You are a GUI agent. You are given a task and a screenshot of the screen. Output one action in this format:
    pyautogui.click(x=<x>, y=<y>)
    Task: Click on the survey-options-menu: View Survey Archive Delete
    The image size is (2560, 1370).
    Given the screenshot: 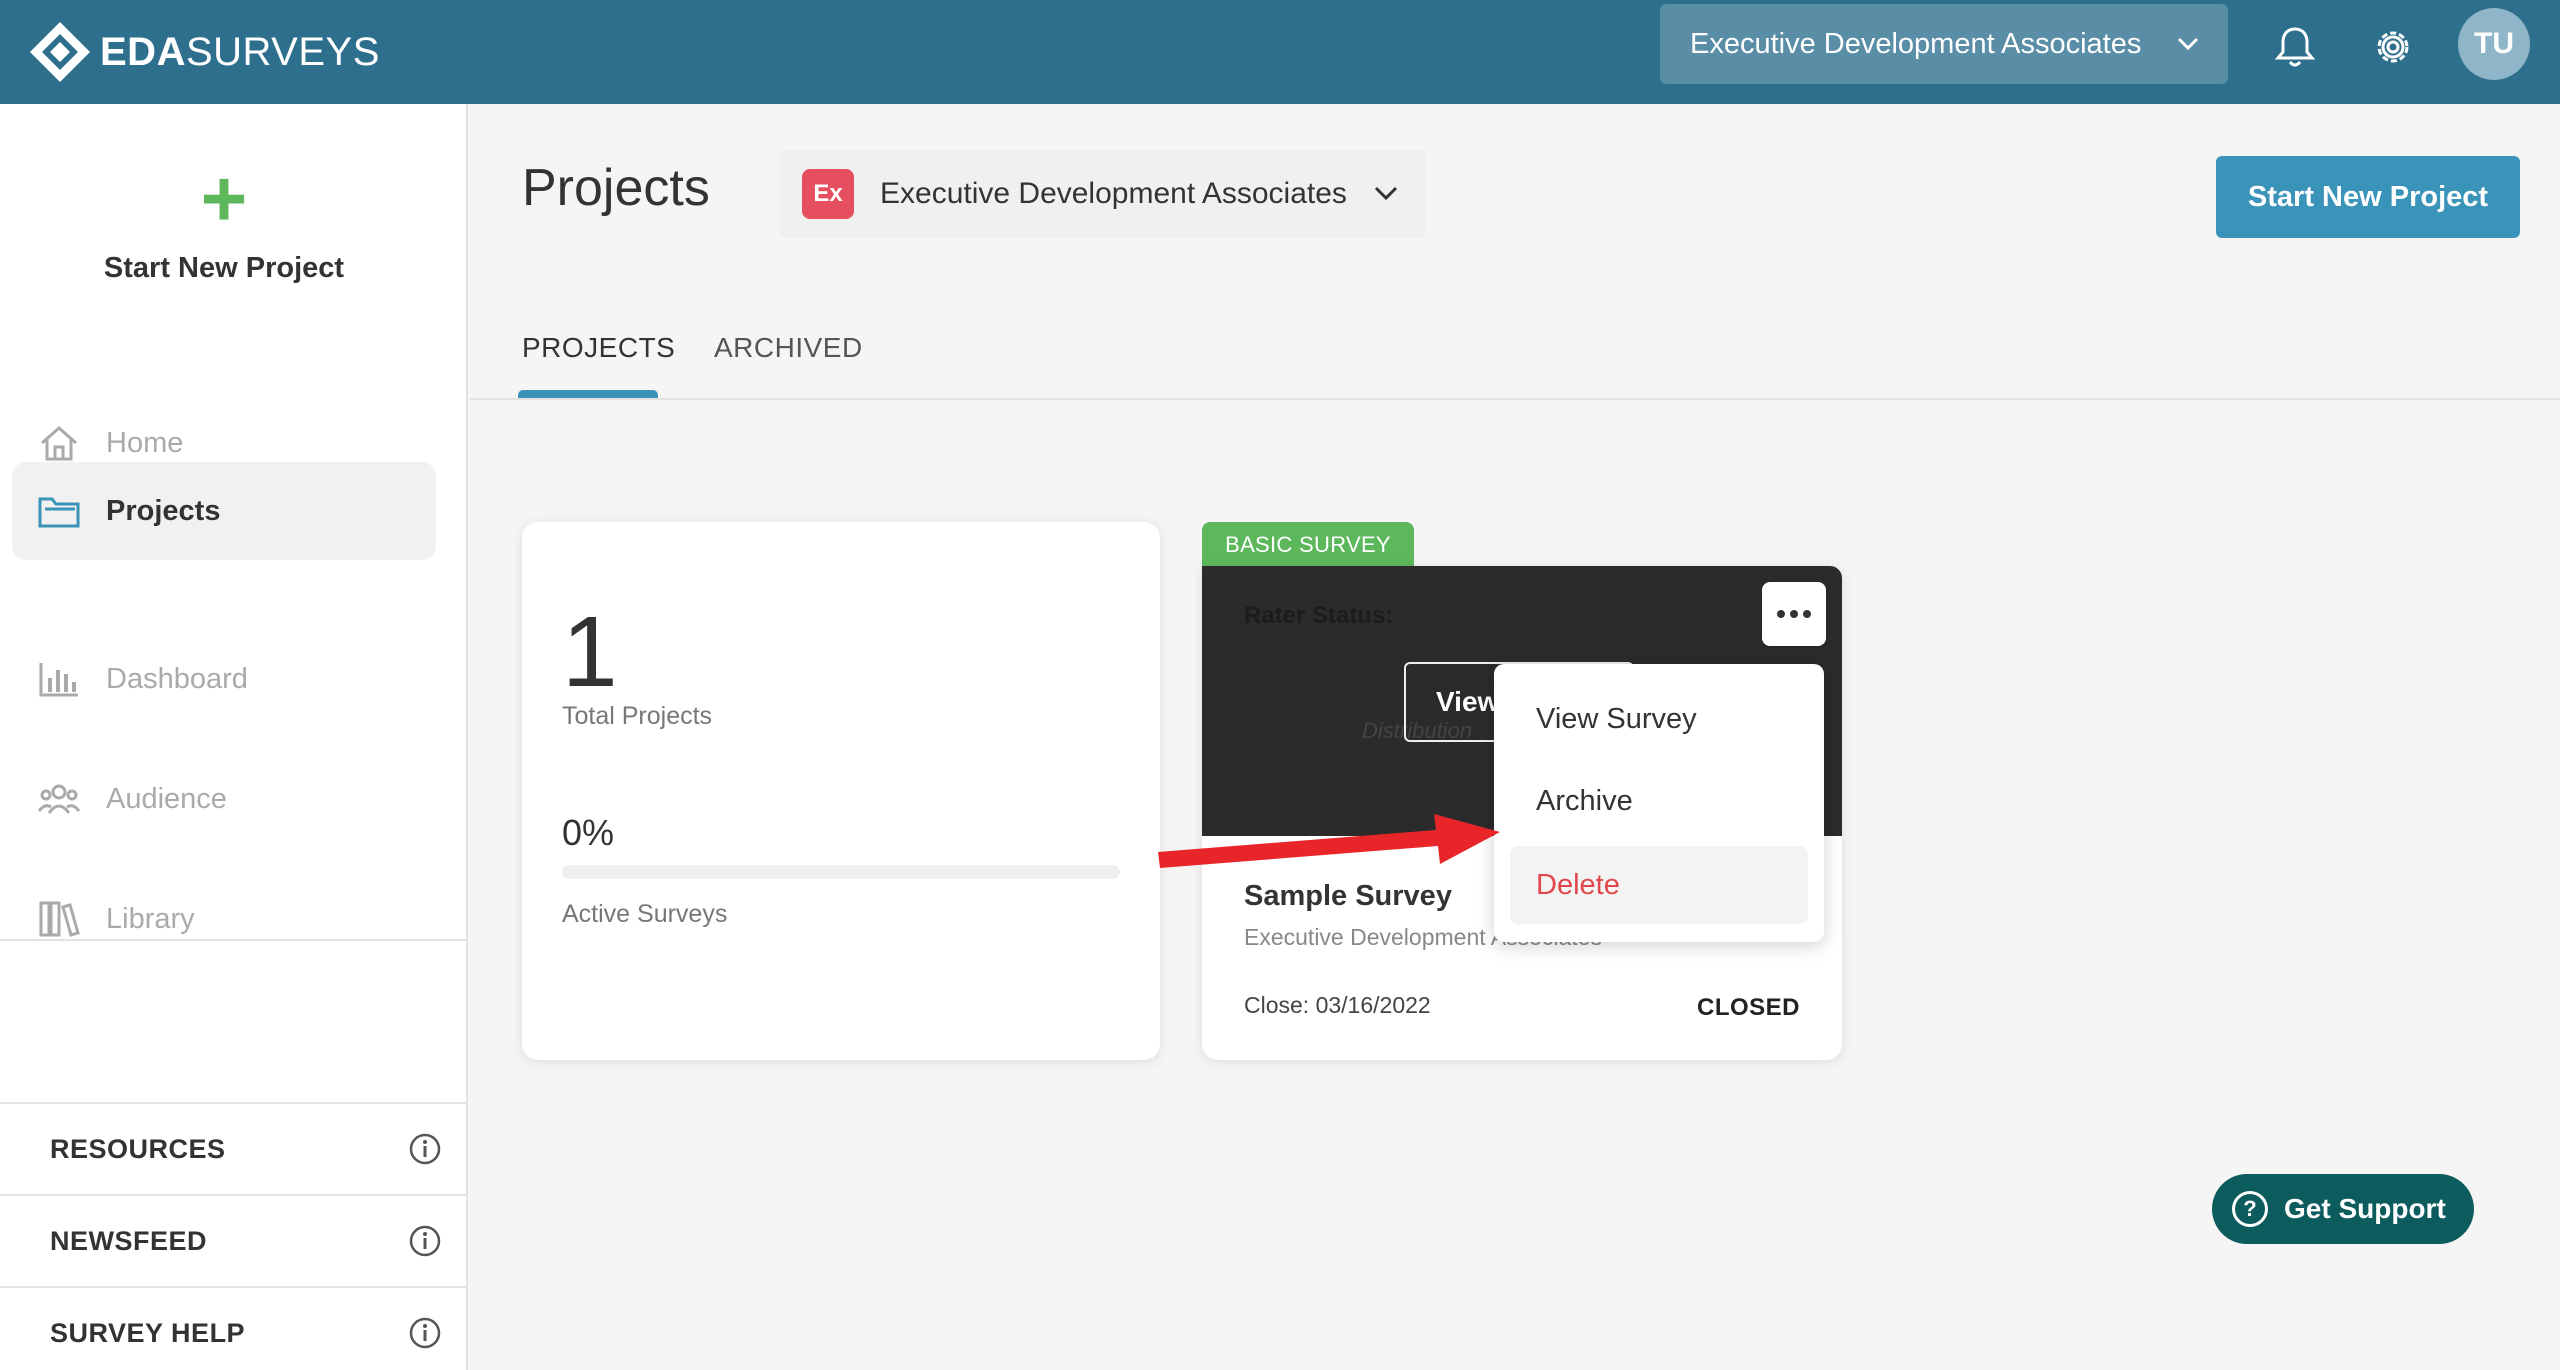 What is the action you would take?
    pyautogui.click(x=1659, y=803)
    